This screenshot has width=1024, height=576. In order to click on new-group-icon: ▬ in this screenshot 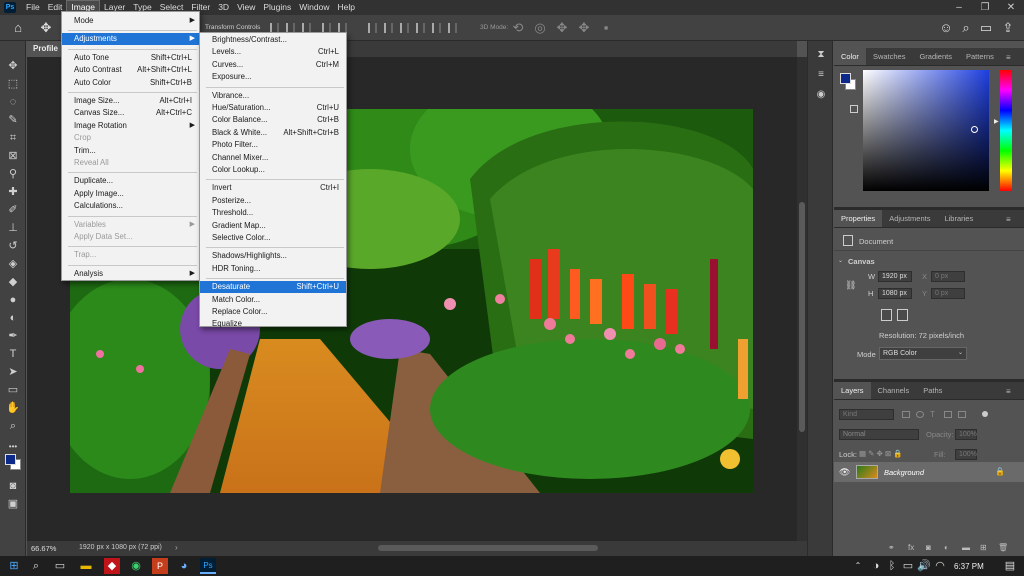, I will do `click(966, 547)`.